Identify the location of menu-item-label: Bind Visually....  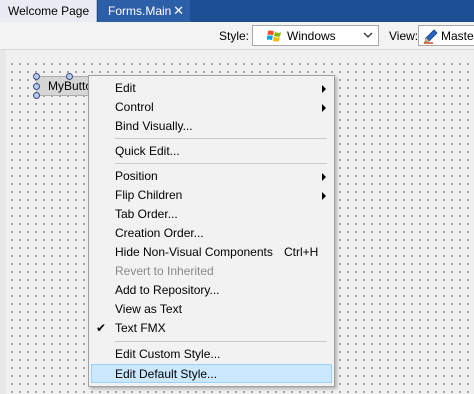
(154, 126).